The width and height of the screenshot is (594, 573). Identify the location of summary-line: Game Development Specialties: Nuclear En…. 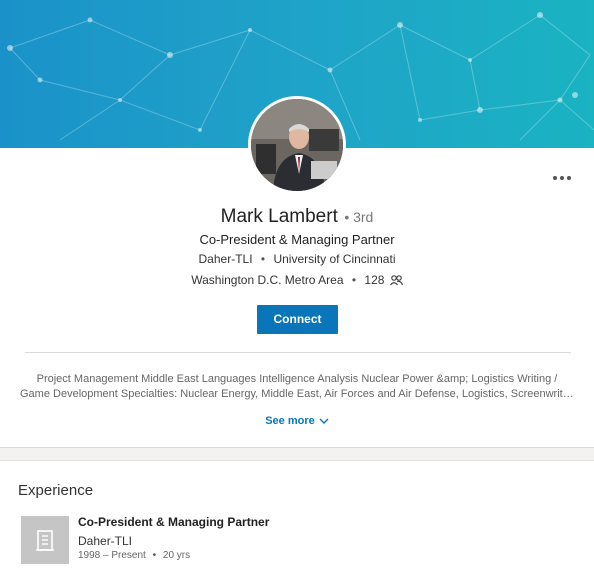
(297, 394).